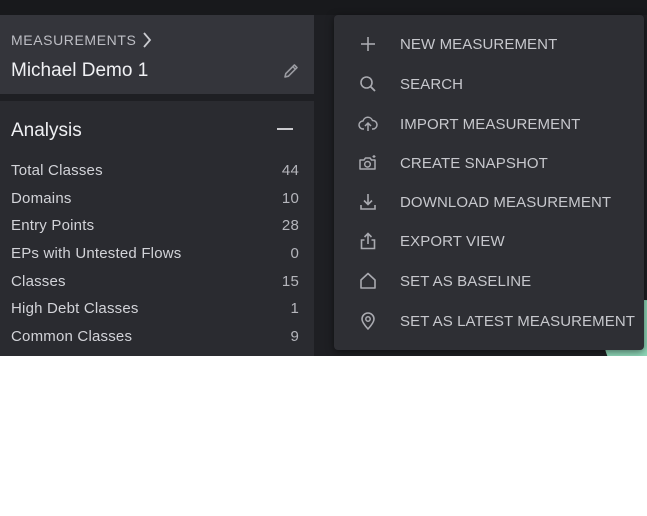  Describe the element at coordinates (474, 163) in the screenshot. I see `menu-item-label: CREATE SNAPSHOT` at that location.